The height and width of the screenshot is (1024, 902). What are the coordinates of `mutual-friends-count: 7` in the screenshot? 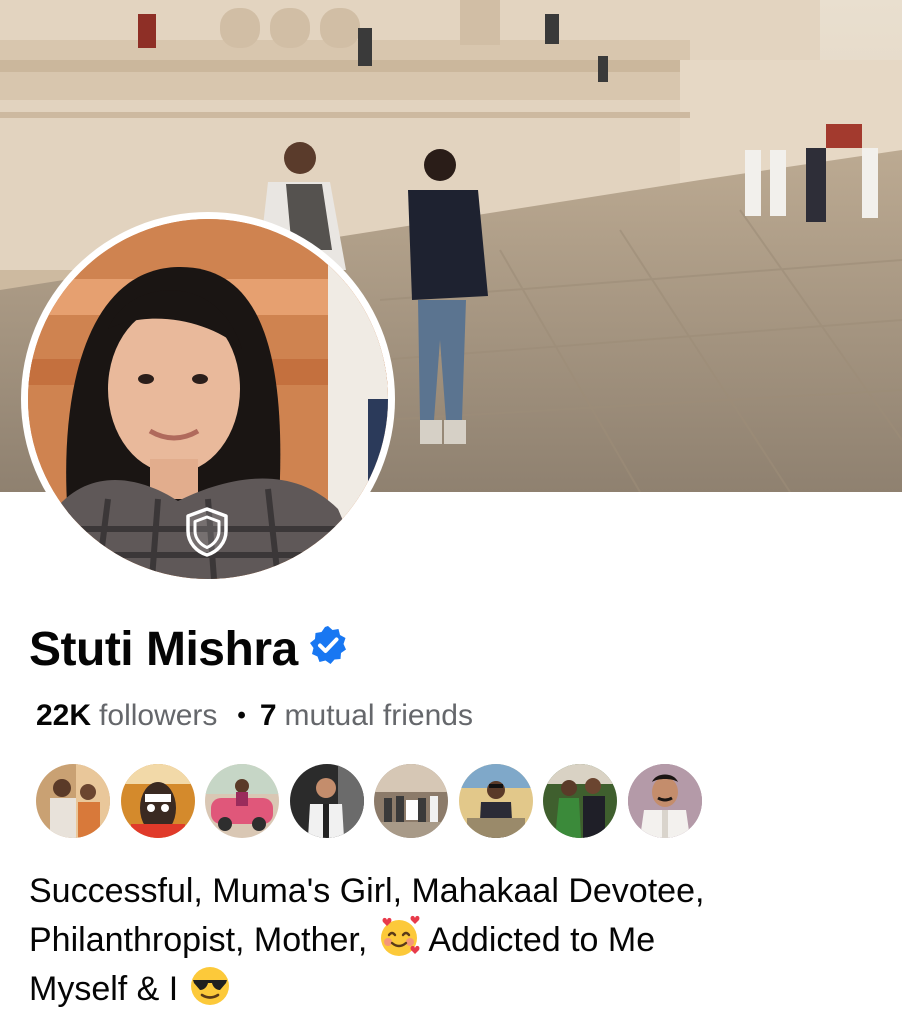 It's located at (268, 716).